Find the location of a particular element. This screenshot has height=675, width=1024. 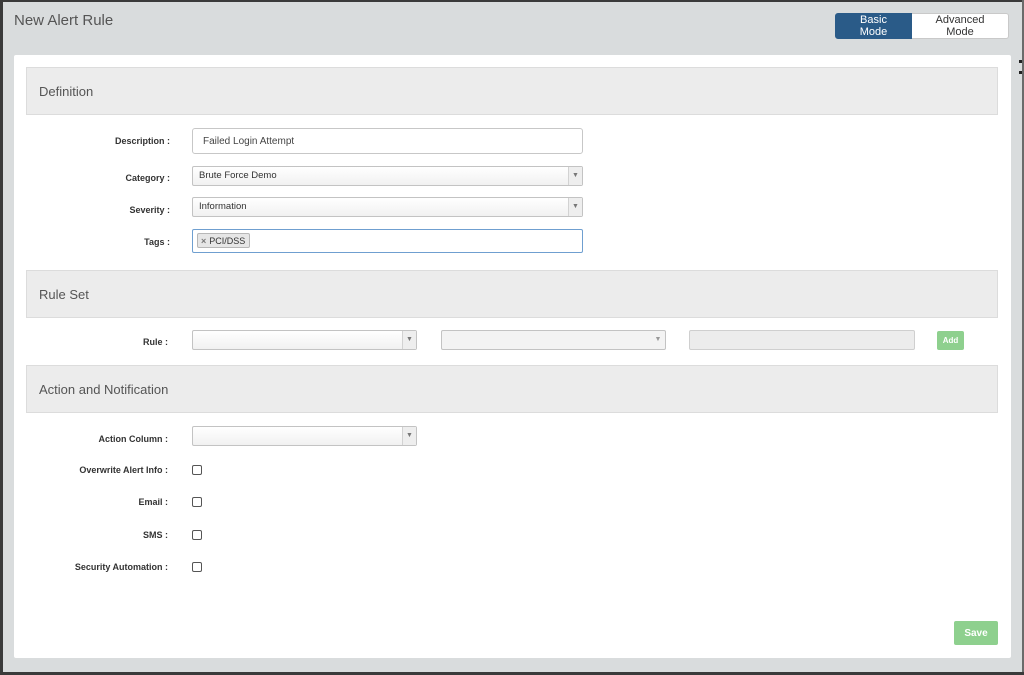

overwrite-alert-info-checkbox is located at coordinates (197, 470).